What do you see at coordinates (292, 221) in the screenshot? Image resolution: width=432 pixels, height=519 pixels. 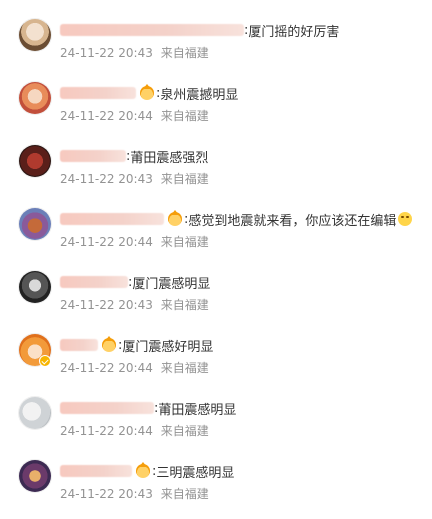 I see `comment-text: 感觉到地震就来看，你应该还在编辑` at bounding box center [292, 221].